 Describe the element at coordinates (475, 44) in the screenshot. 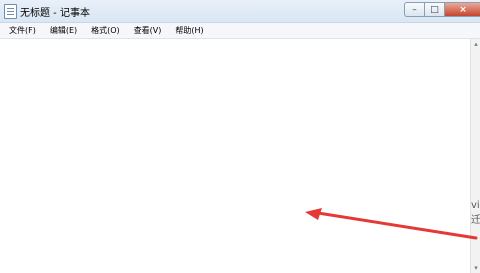

I see `scroll-up-button: ▴` at that location.